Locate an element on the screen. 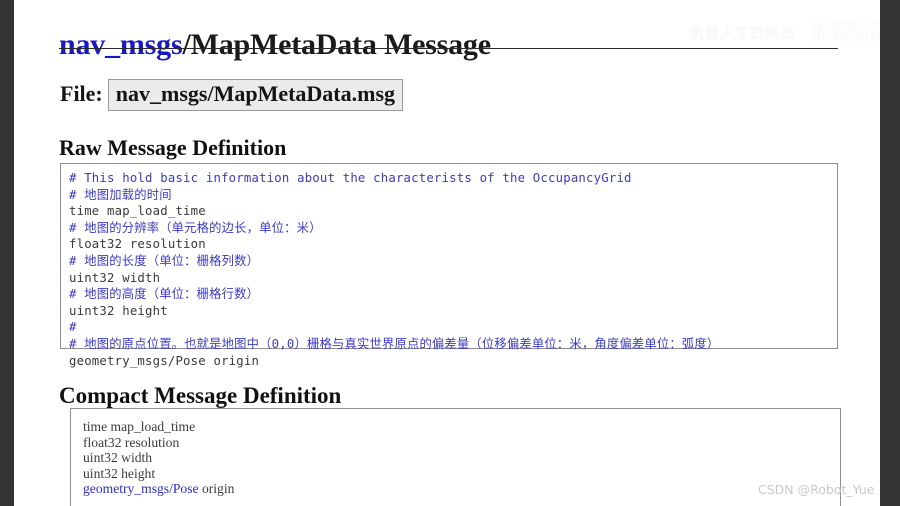 Image resolution: width=900 pixels, height=506 pixels. raw-definition-line: time map_load_time is located at coordinates (137, 211).